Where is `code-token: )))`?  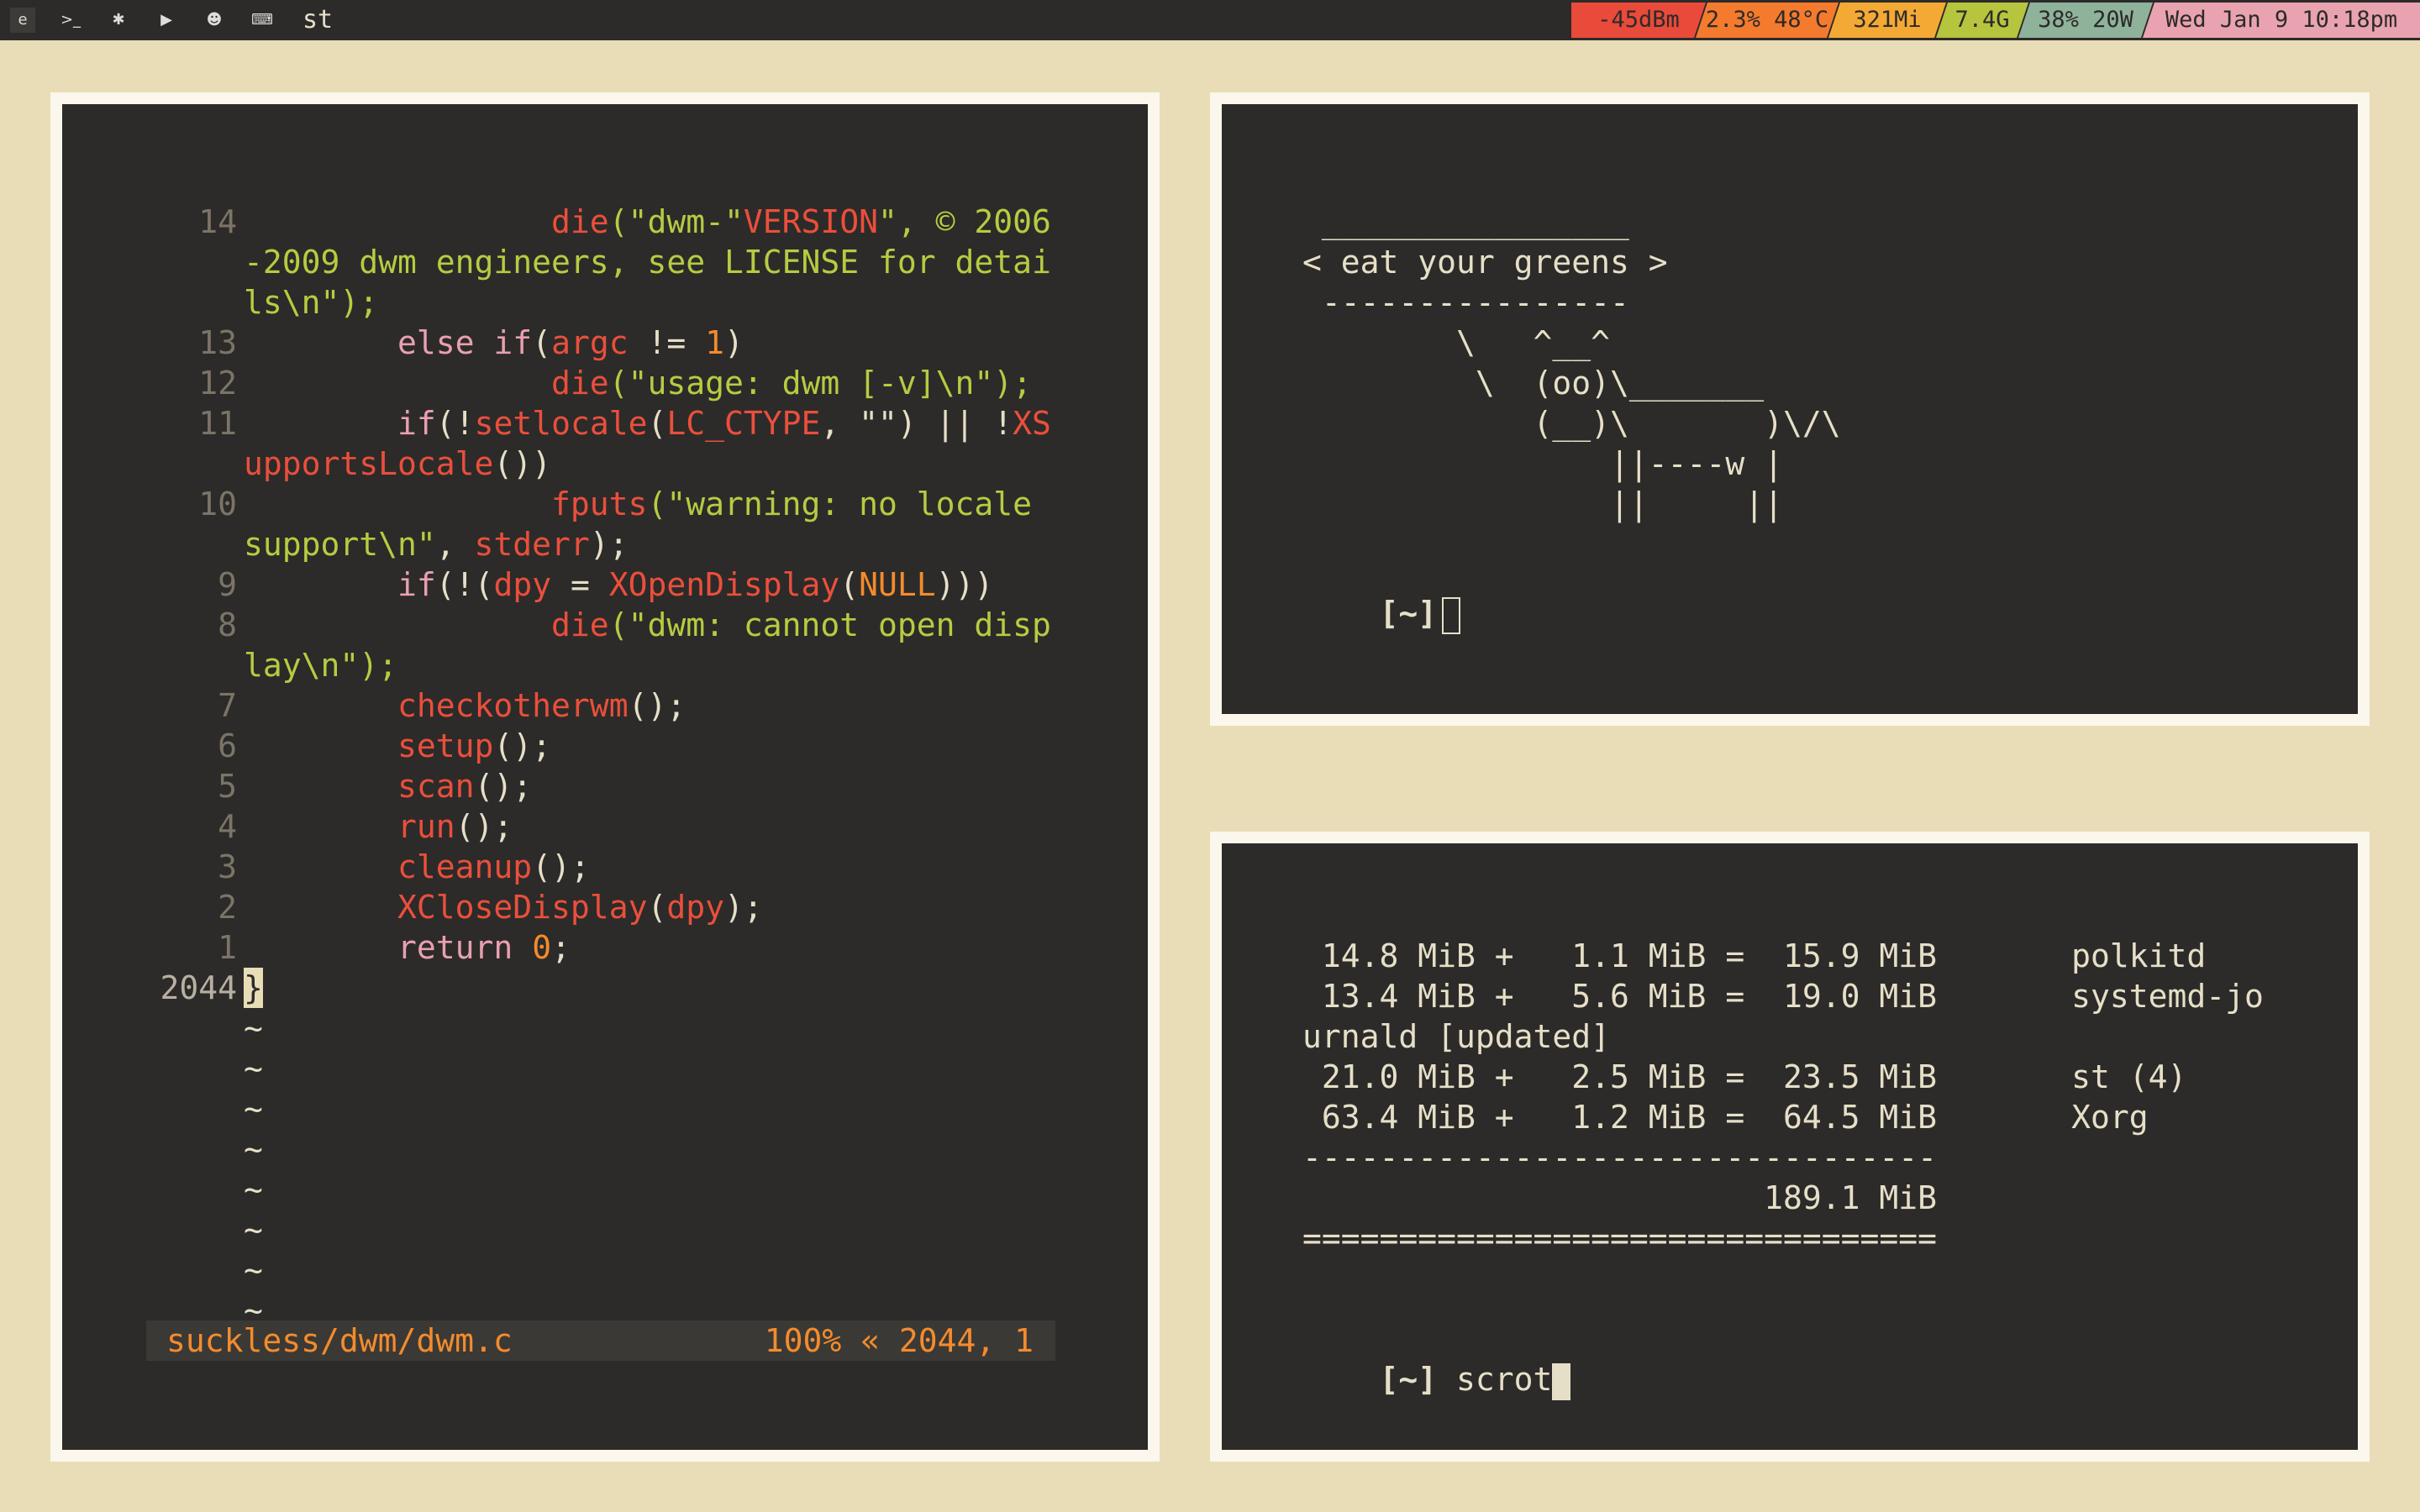
code-token: ))) is located at coordinates (964, 584).